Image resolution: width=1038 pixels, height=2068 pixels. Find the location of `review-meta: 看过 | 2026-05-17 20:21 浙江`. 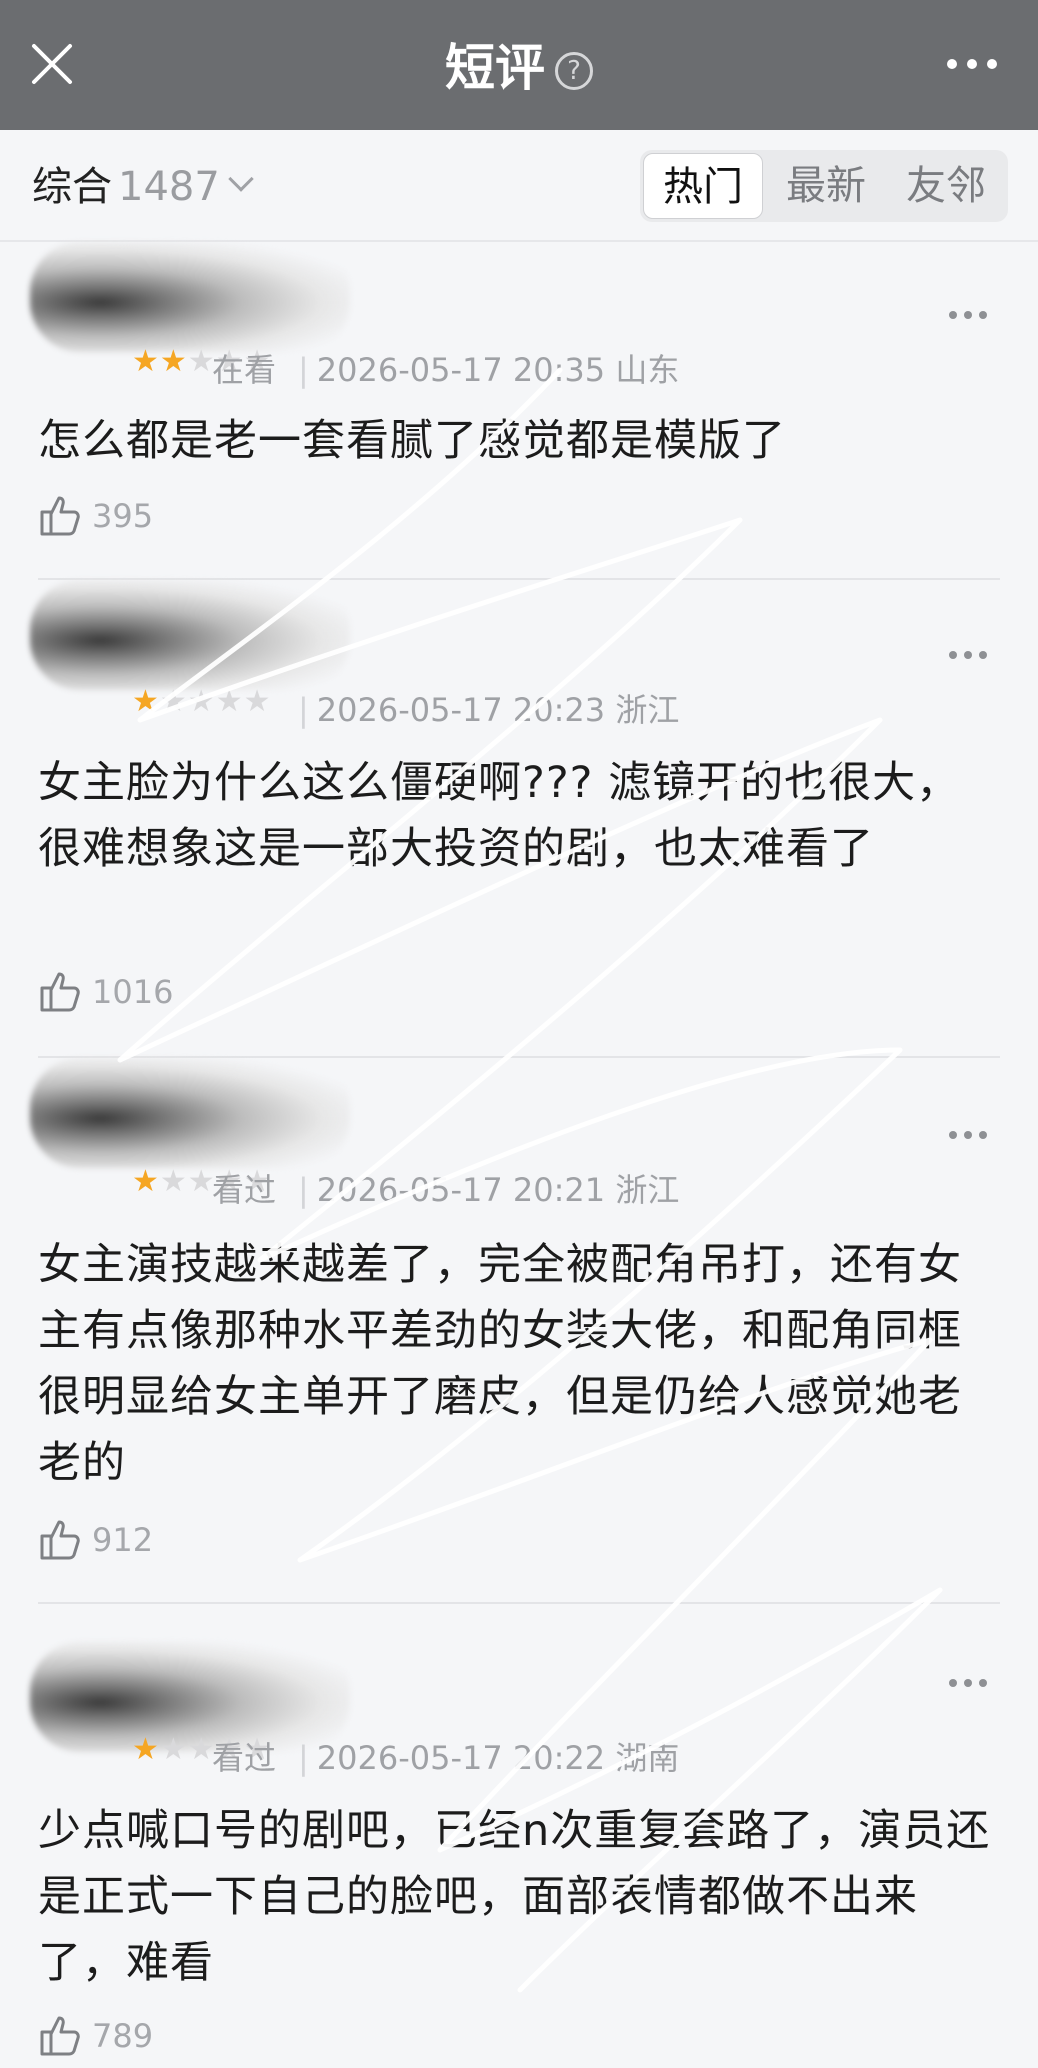

review-meta: 看过 | 2026-05-17 20:21 浙江 is located at coordinates (445, 1190).